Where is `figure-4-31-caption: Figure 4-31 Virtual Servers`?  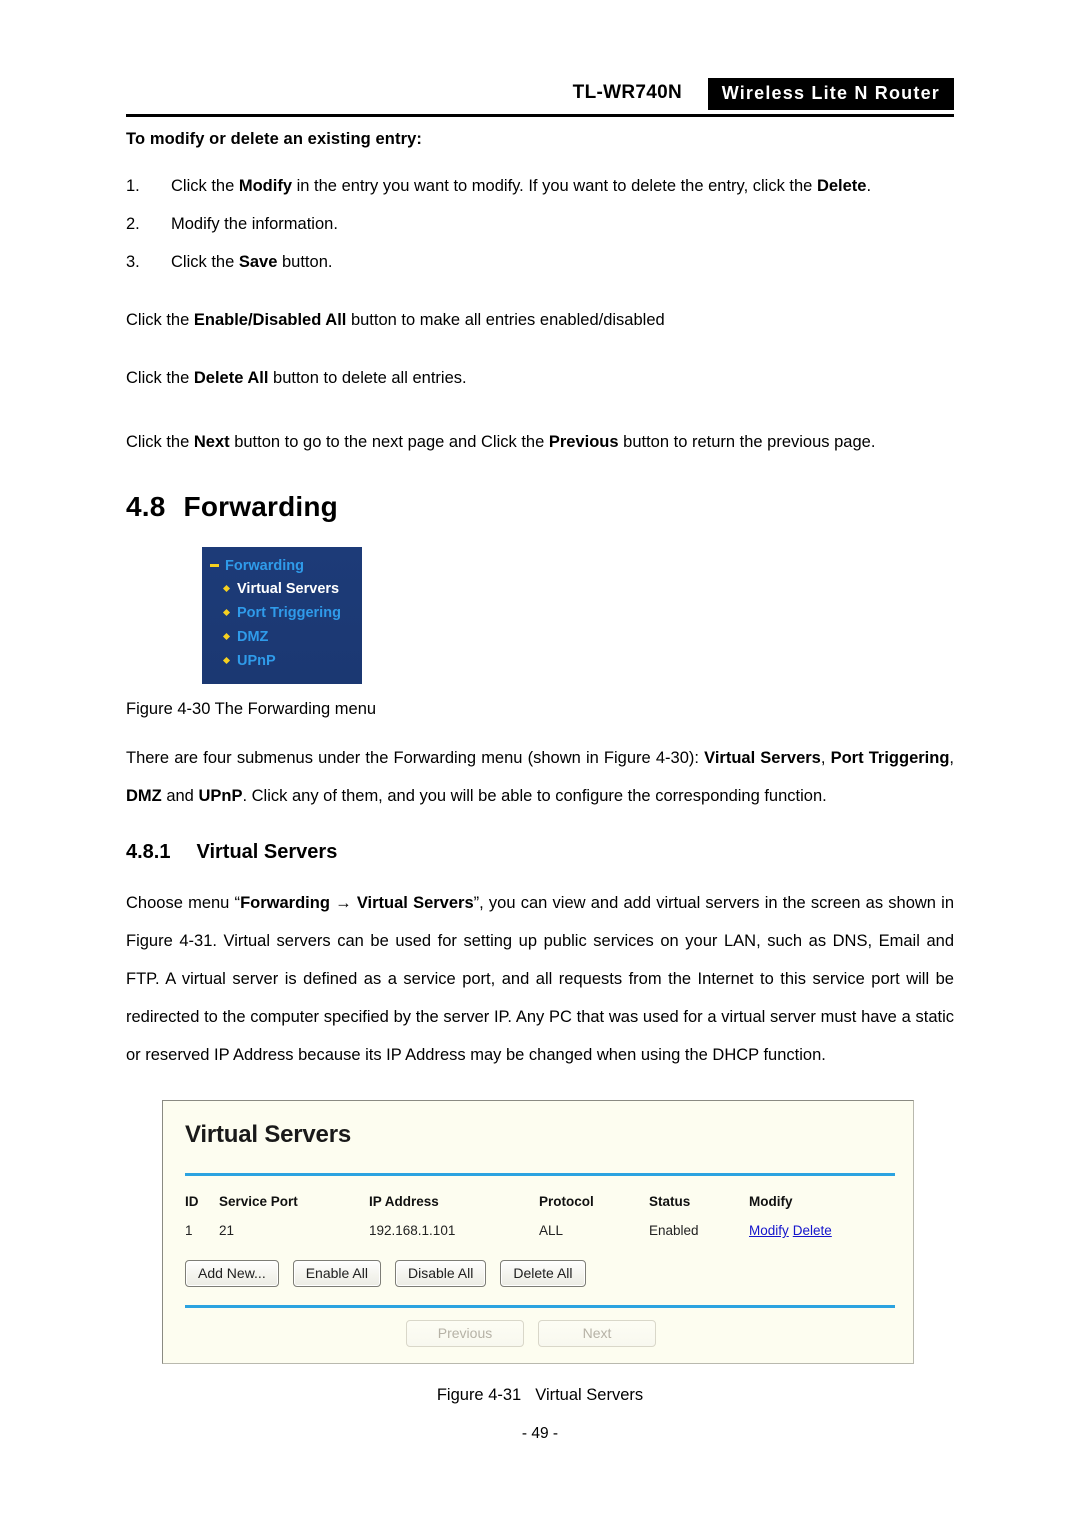
figure-4-31-caption: Figure 4-31 Virtual Servers is located at coordinates (540, 1395).